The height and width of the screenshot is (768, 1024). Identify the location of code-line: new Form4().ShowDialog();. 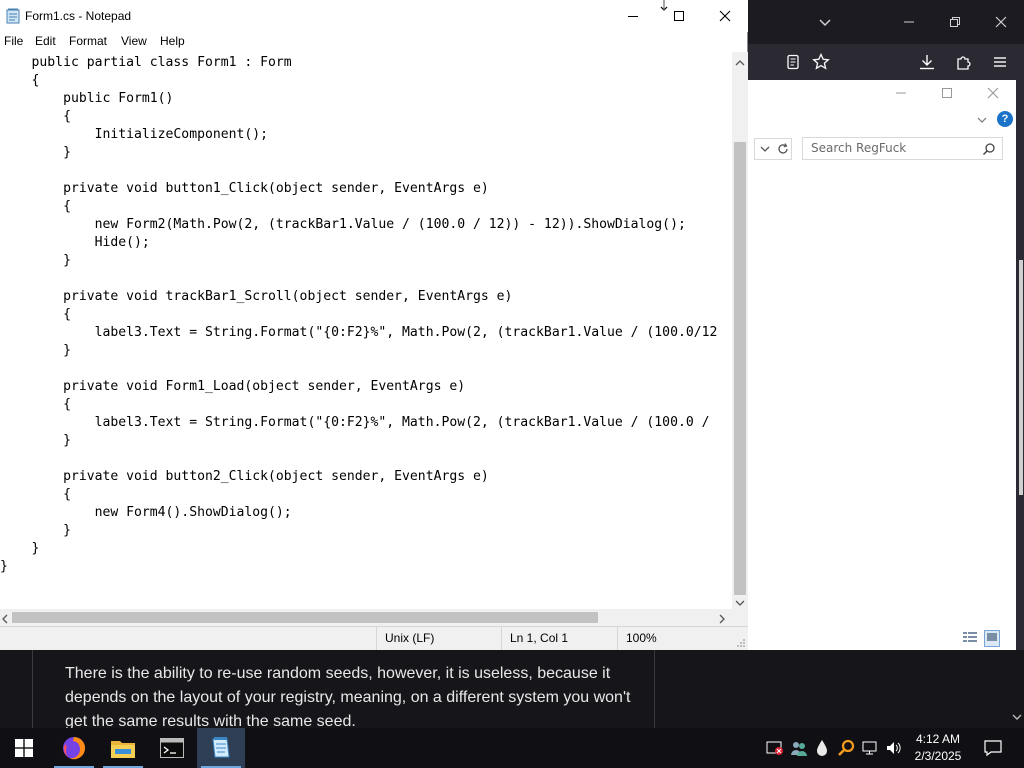
(146, 512).